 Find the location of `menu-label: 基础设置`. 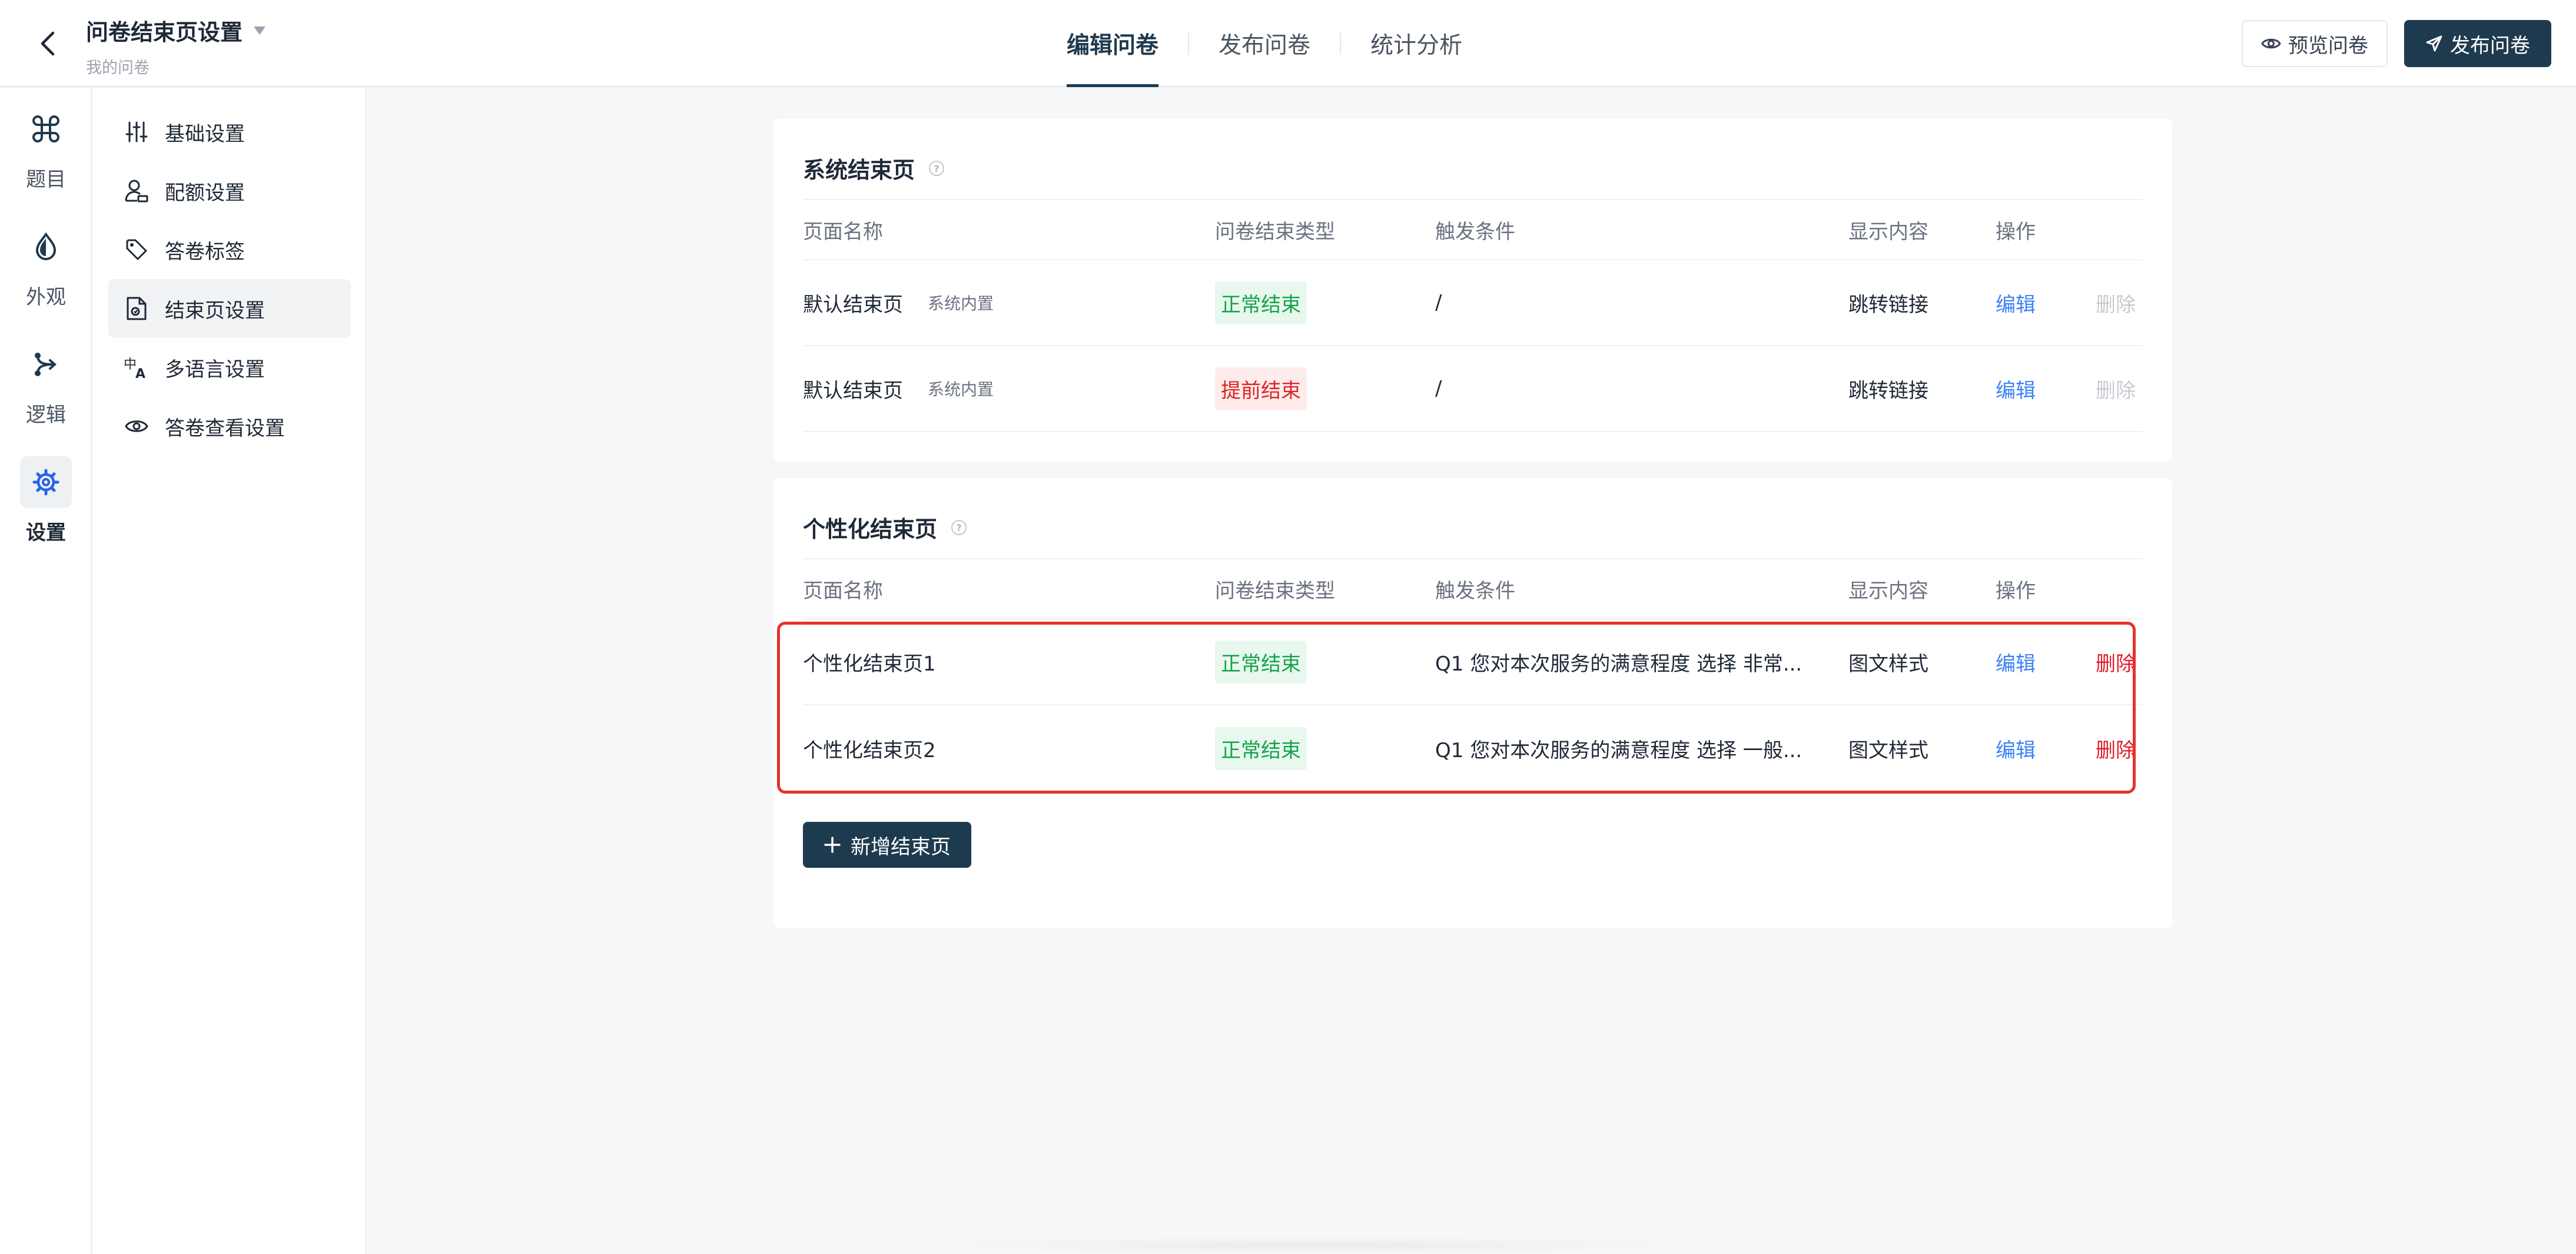

menu-label: 基础设置 is located at coordinates (205, 134).